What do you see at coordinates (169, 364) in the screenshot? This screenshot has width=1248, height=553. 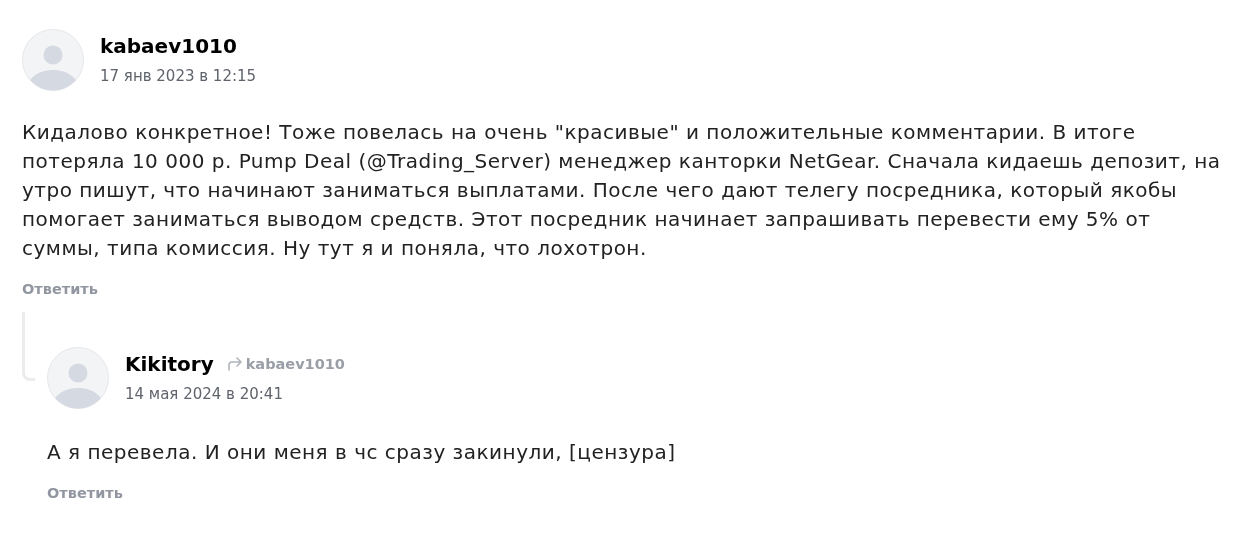 I see `author-name: Kikitory` at bounding box center [169, 364].